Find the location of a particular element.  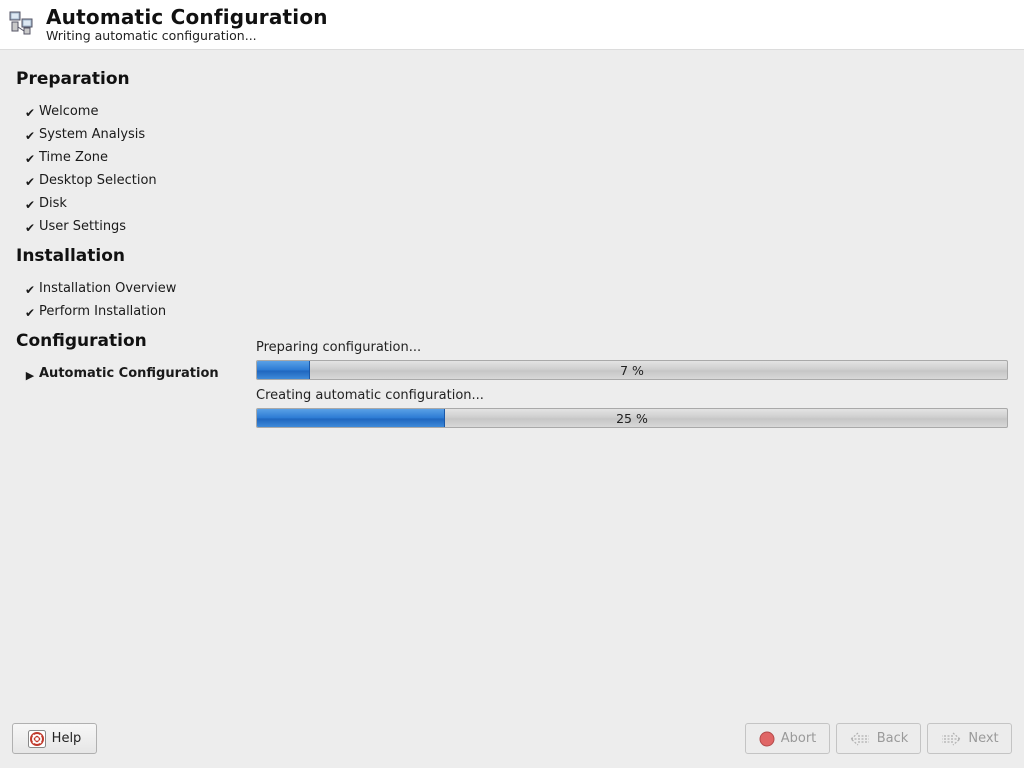

step-installation-overview: ✔ Installation Overview is located at coordinates (99, 288).